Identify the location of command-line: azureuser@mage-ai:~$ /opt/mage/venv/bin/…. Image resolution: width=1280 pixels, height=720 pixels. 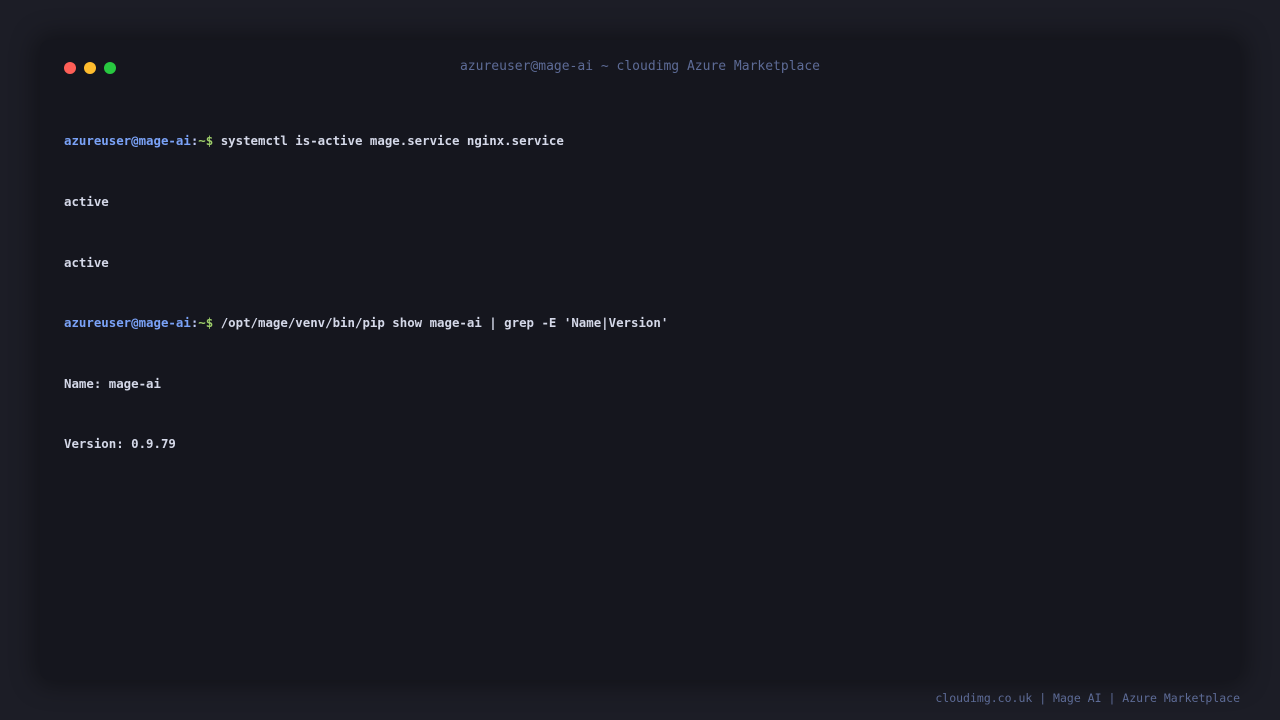
(640, 323).